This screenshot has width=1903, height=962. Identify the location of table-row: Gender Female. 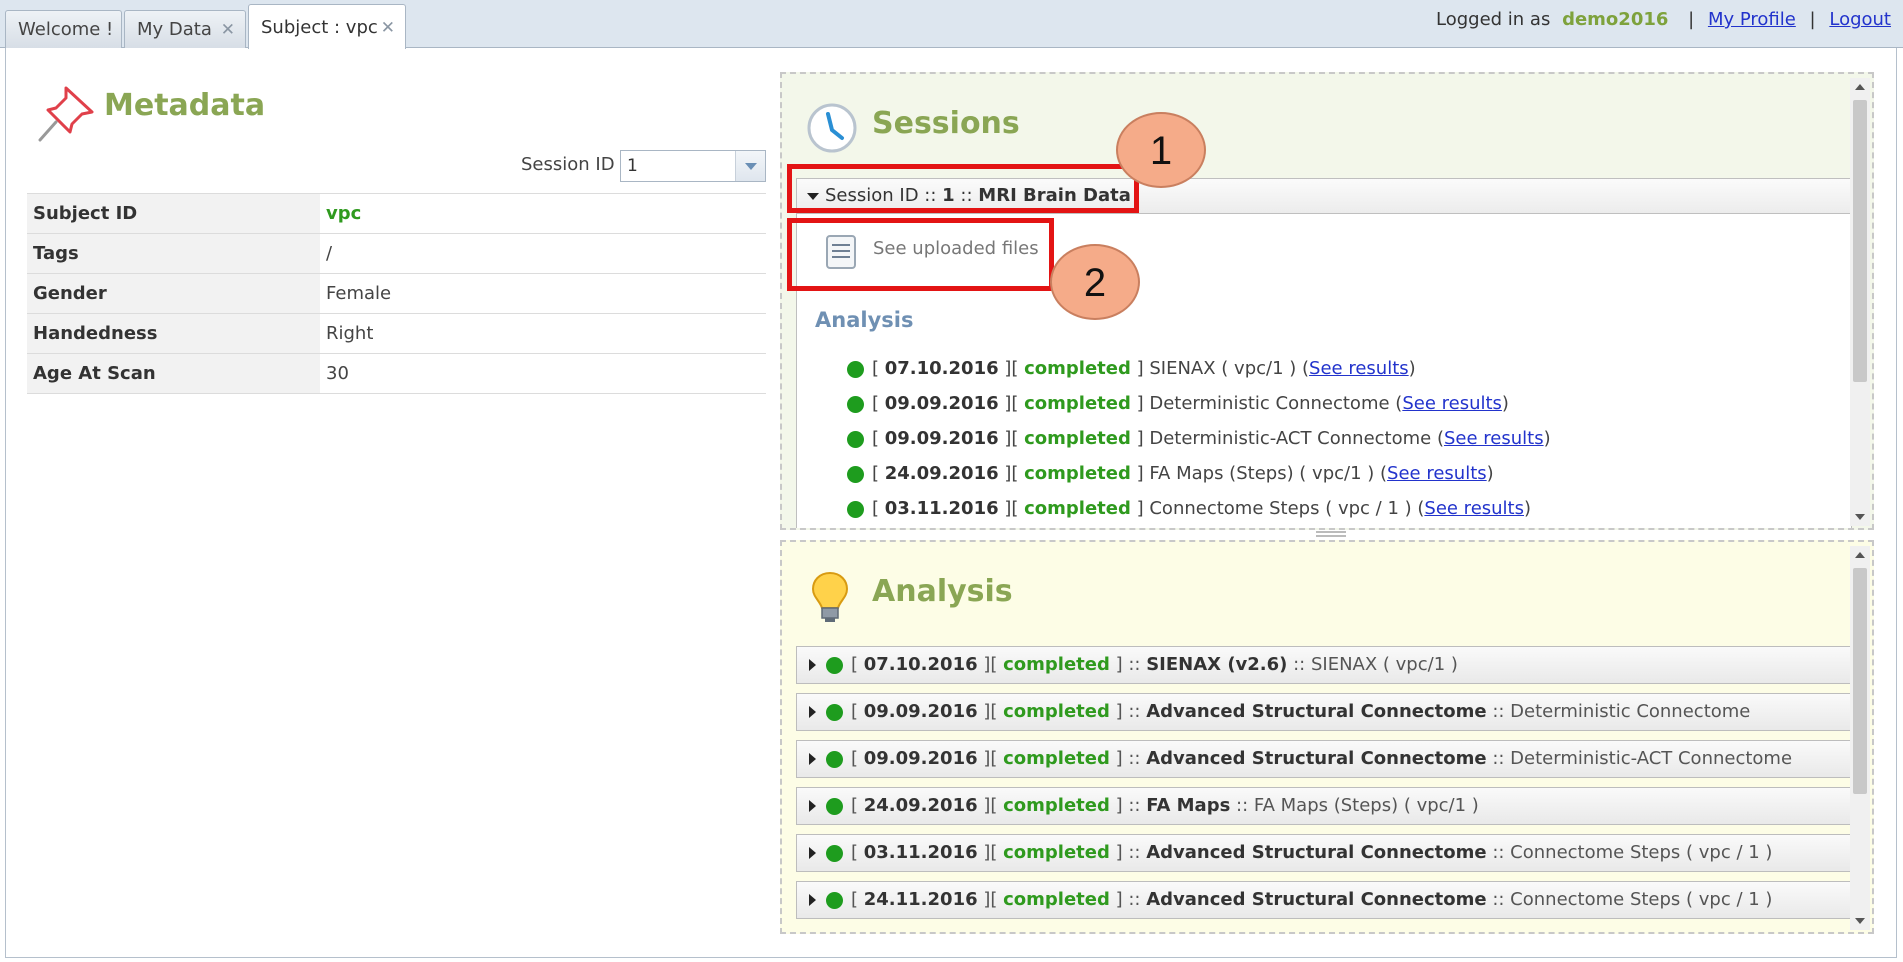
(396, 293).